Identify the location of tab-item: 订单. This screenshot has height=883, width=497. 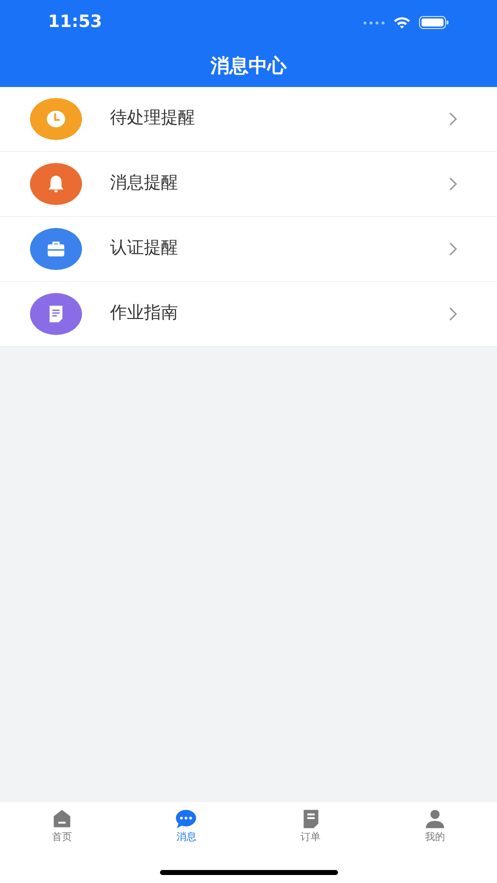
(310, 823).